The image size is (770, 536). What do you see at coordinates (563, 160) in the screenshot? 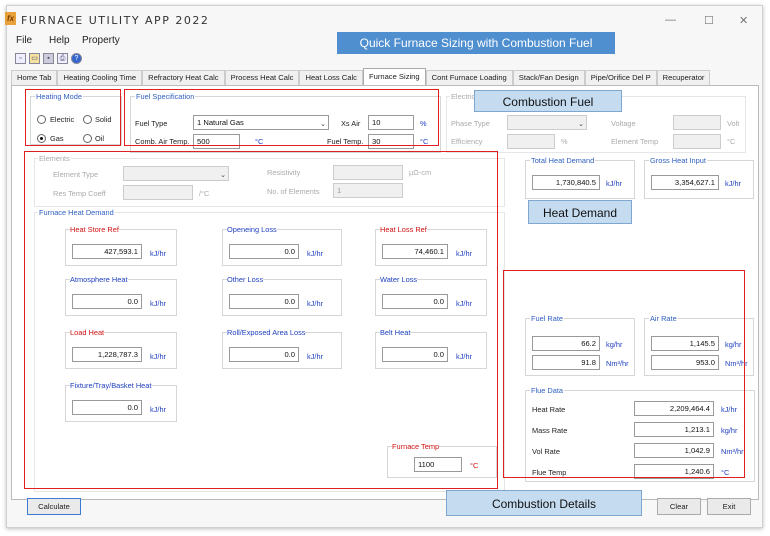
I see `total-heat-label: Total Heat Demand` at bounding box center [563, 160].